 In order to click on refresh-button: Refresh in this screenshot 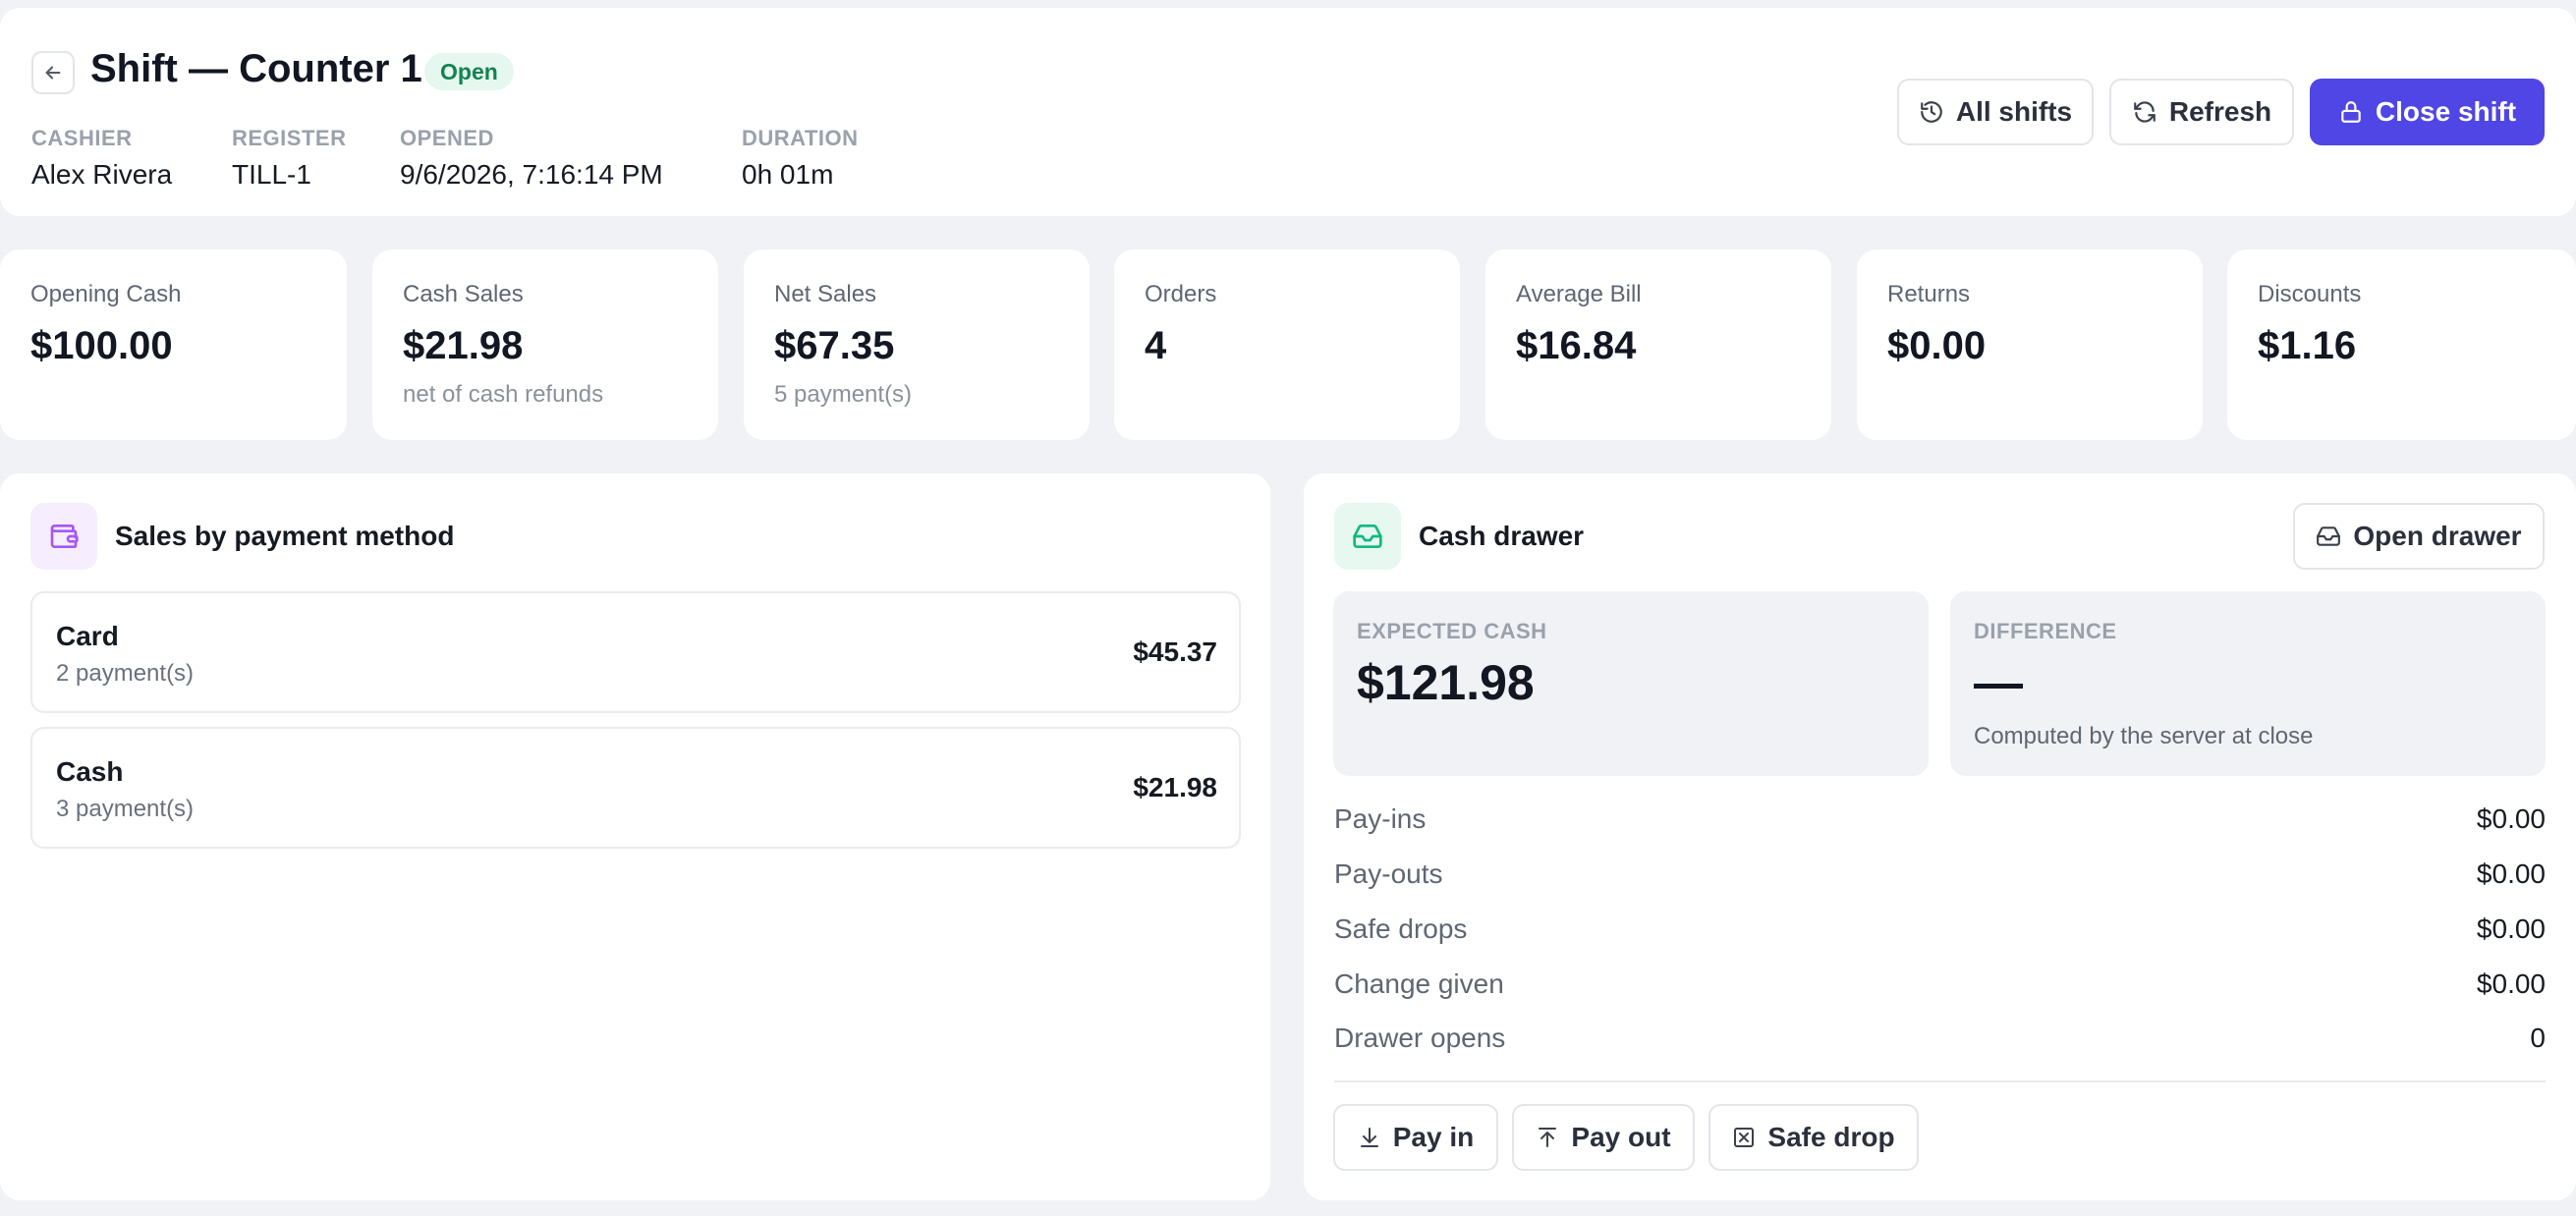, I will do `click(2201, 112)`.